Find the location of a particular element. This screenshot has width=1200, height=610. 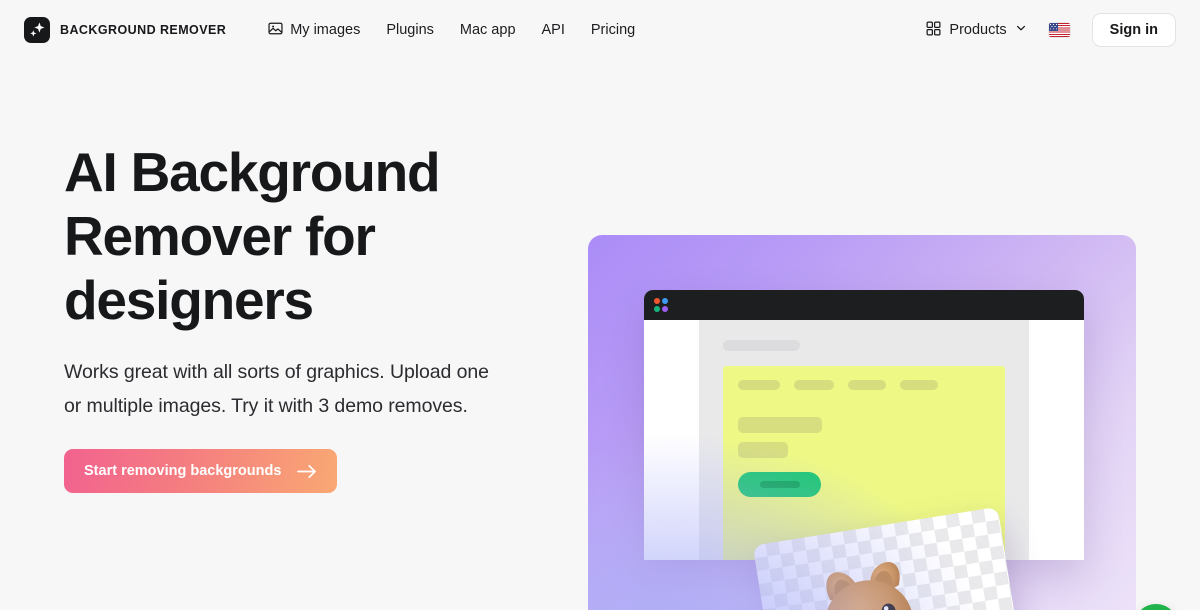

start-removing-backgrounds-button: Start removing backgrounds is located at coordinates (201, 471).